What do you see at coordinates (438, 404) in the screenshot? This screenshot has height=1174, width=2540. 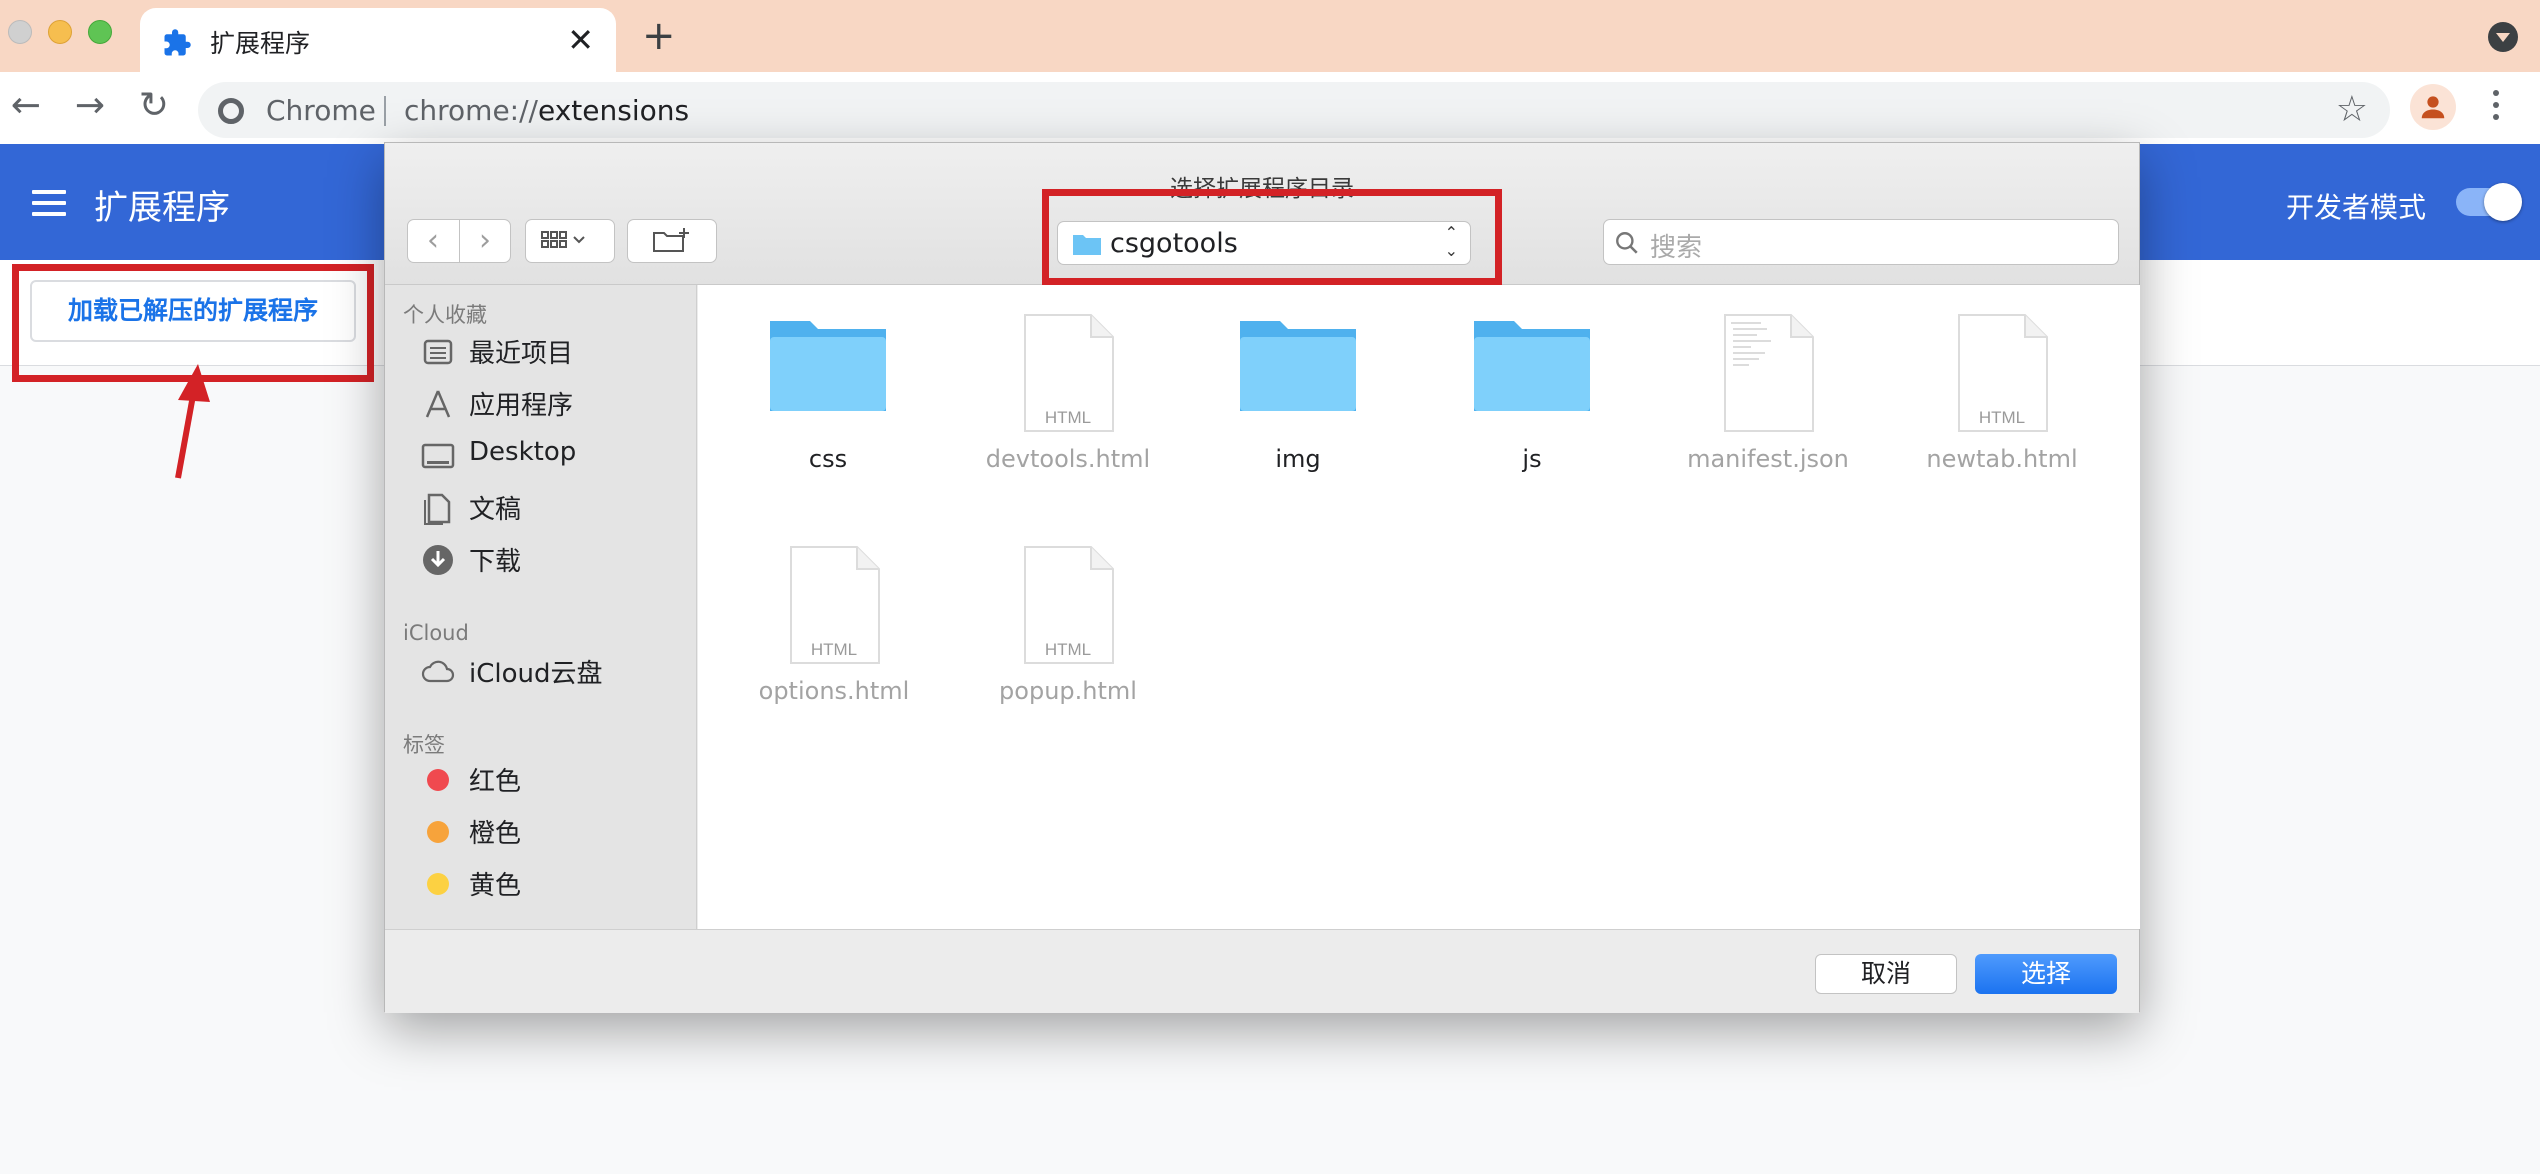 I see `applications-icon` at bounding box center [438, 404].